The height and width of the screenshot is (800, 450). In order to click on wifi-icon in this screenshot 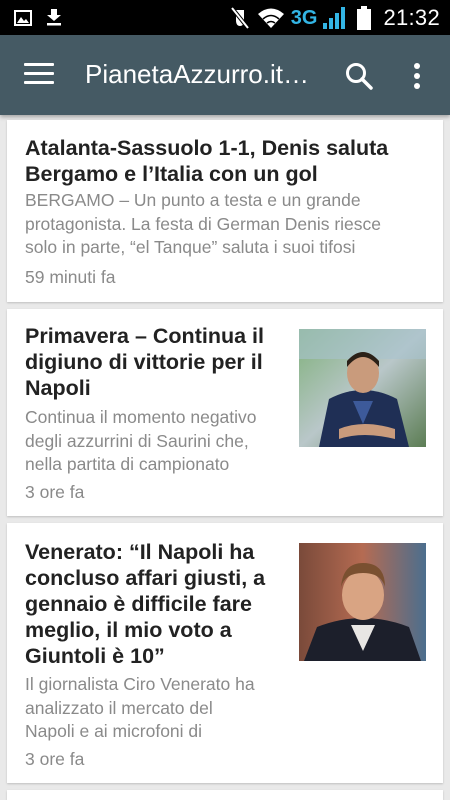, I will do `click(270, 18)`.